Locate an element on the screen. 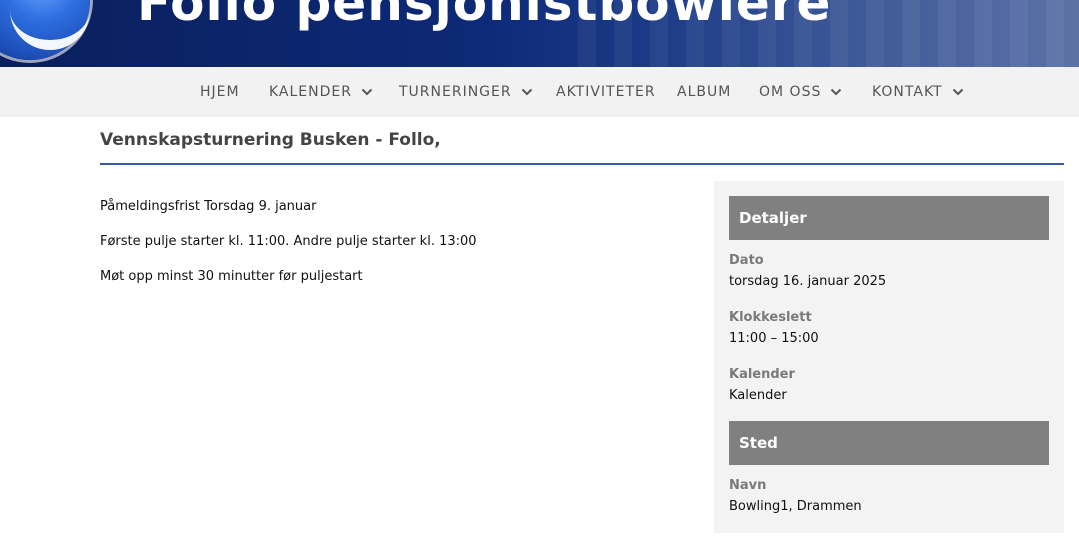 The height and width of the screenshot is (551, 1079). date-label: Dato is located at coordinates (746, 260).